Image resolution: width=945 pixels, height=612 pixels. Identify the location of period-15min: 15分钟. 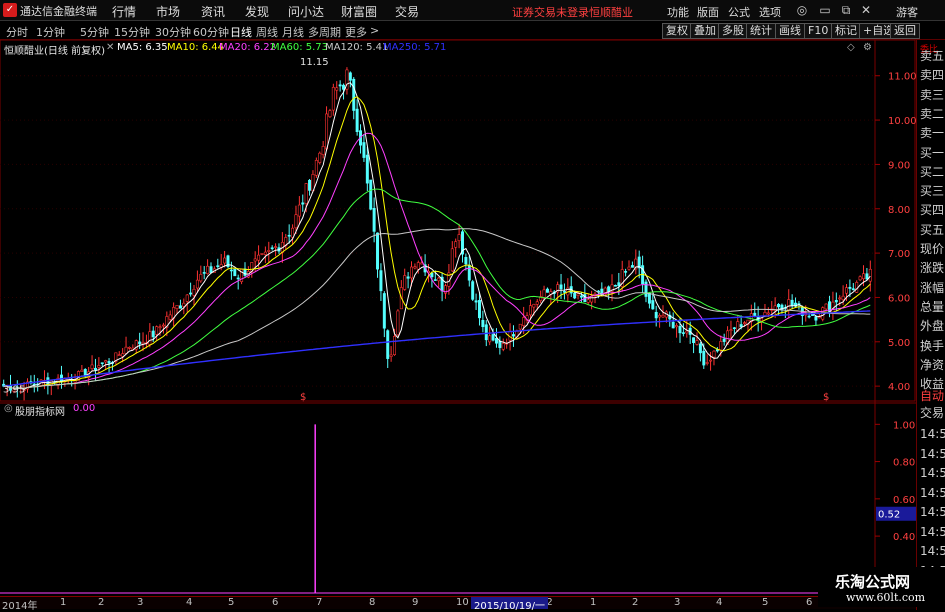
(132, 32).